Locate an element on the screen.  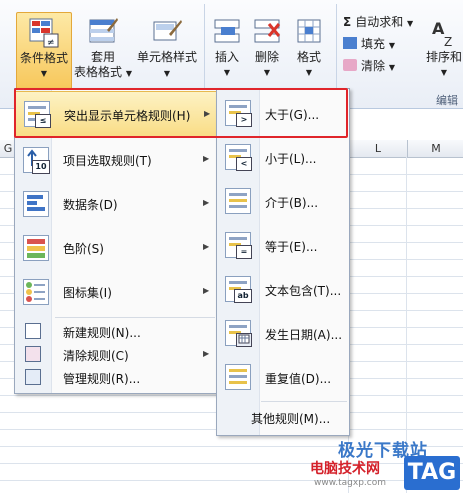
text-contains-icon: ab is located at coordinates (238, 289).